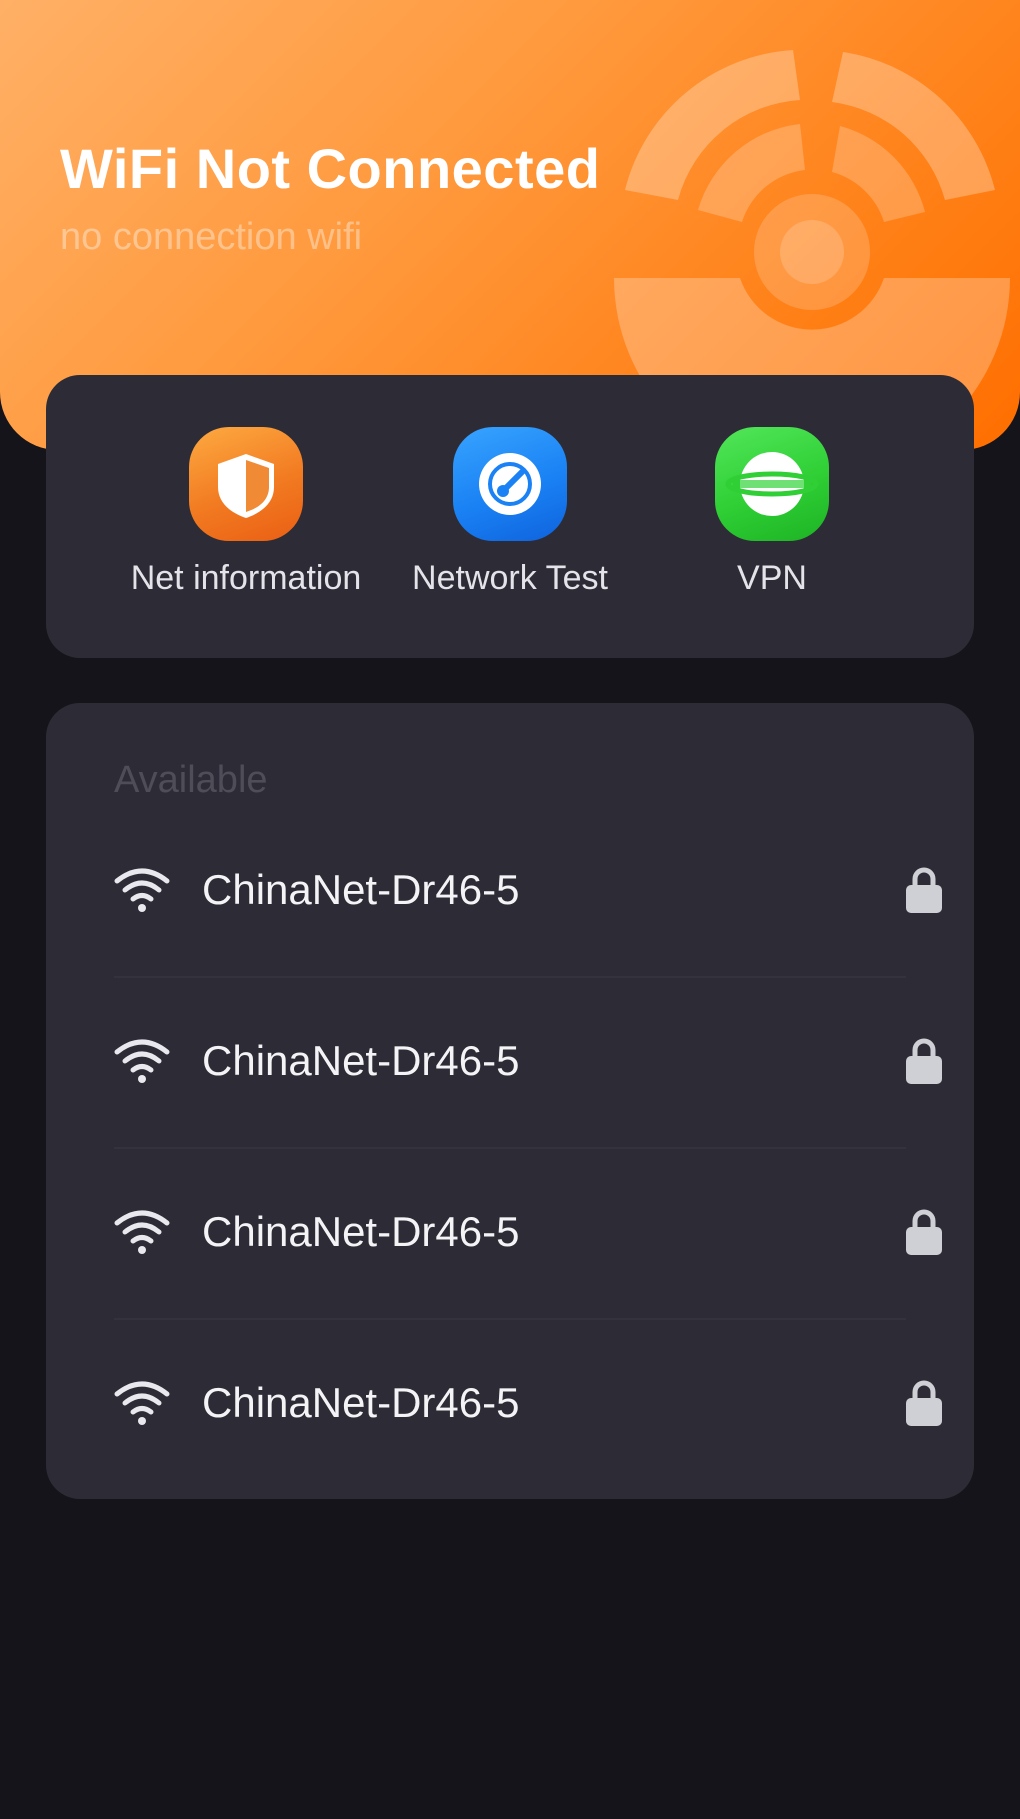 The width and height of the screenshot is (1020, 1819). I want to click on page-subtitle: no connection wifi, so click(211, 237).